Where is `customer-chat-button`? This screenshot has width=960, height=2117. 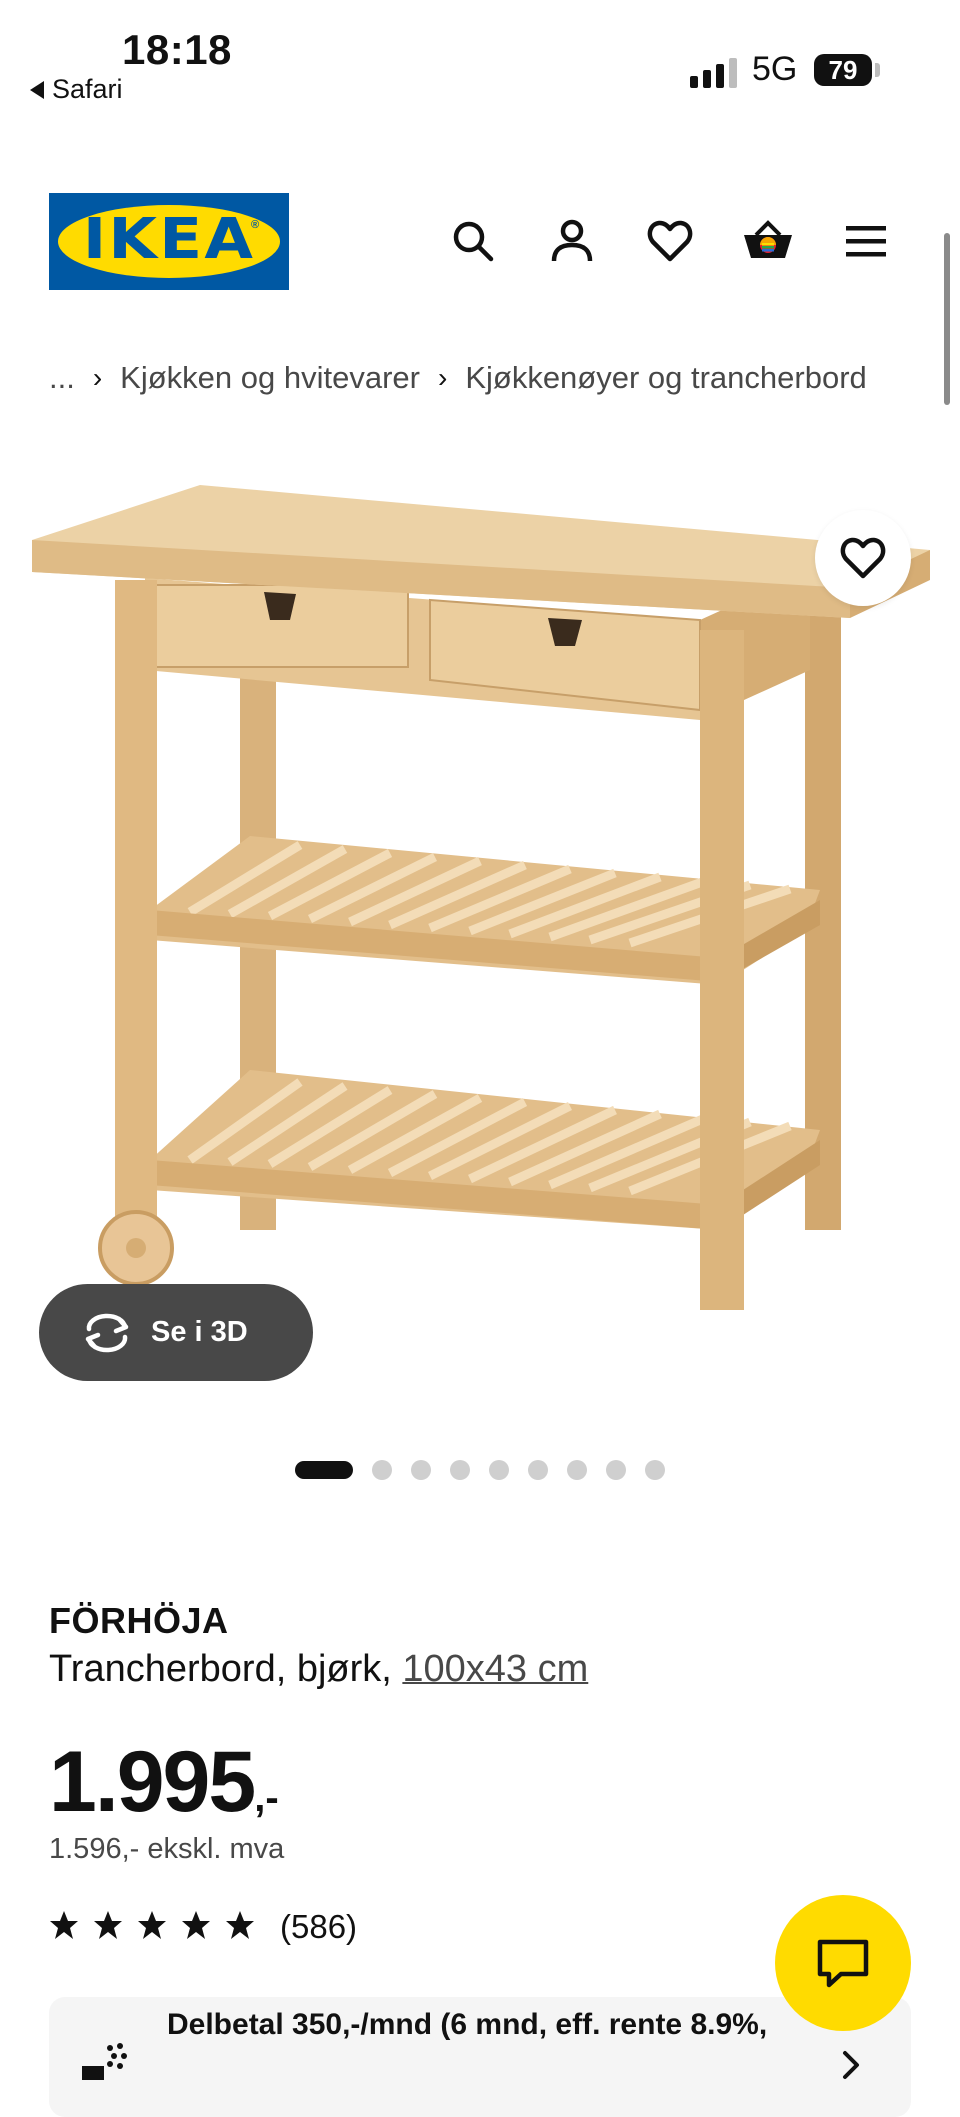 customer-chat-button is located at coordinates (843, 1963).